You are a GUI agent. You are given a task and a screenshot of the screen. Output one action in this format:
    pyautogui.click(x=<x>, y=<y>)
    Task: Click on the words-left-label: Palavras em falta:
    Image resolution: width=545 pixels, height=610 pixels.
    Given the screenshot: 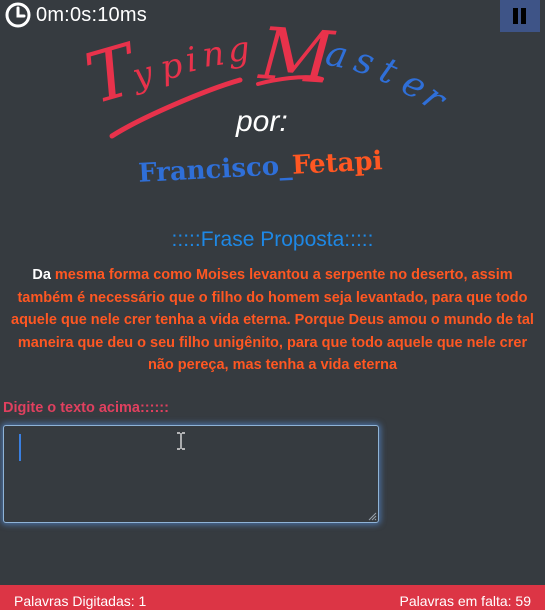 What is the action you would take?
    pyautogui.click(x=457, y=601)
    